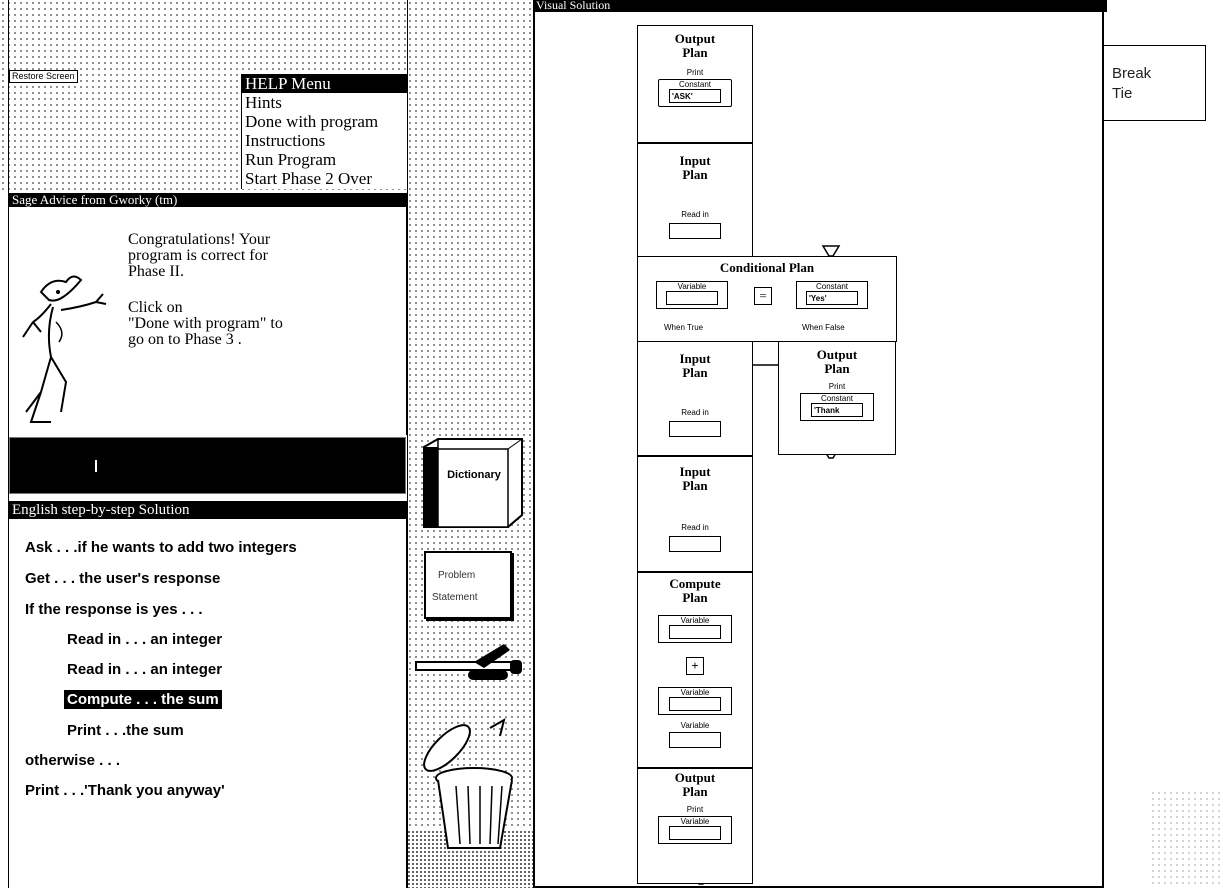 The image size is (1228, 888). I want to click on output-plan-1-slot-label: Constant, so click(695, 84).